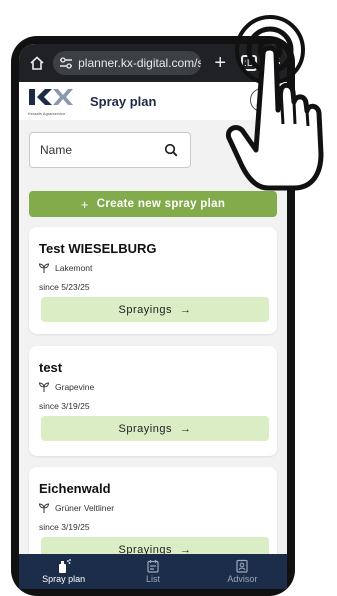 Image resolution: width=337 pixels, height=596 pixels. I want to click on nav-item-advisor: Advisor, so click(242, 571).